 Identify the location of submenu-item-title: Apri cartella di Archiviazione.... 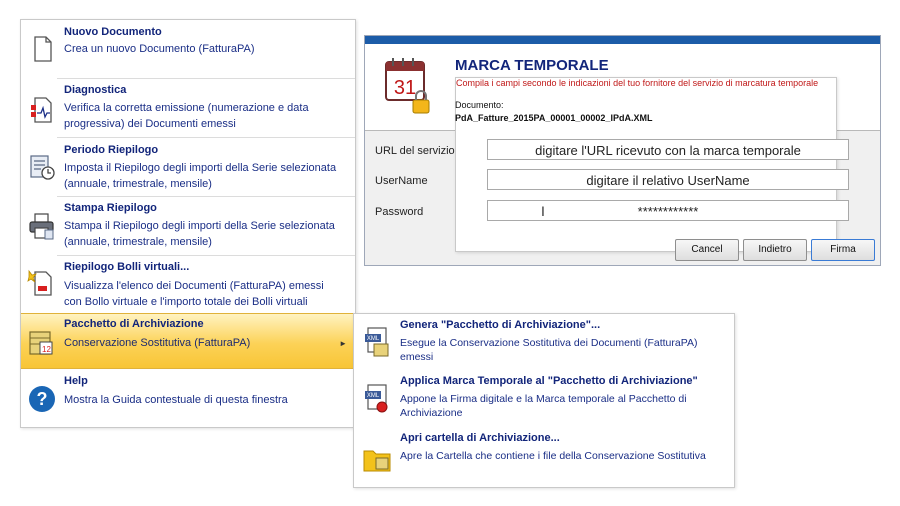
(480, 438).